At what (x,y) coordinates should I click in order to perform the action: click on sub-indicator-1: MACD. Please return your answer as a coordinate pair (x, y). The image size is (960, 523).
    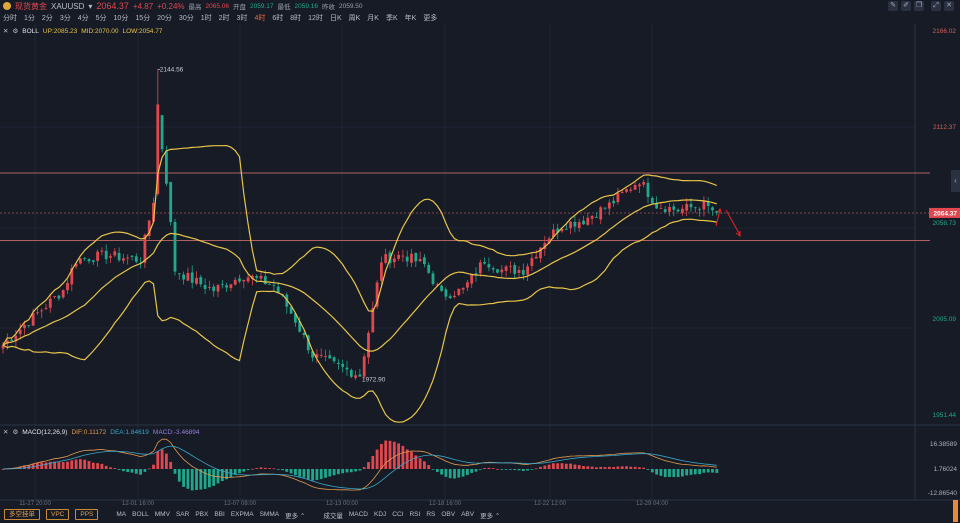
    Looking at the image, I should click on (358, 514).